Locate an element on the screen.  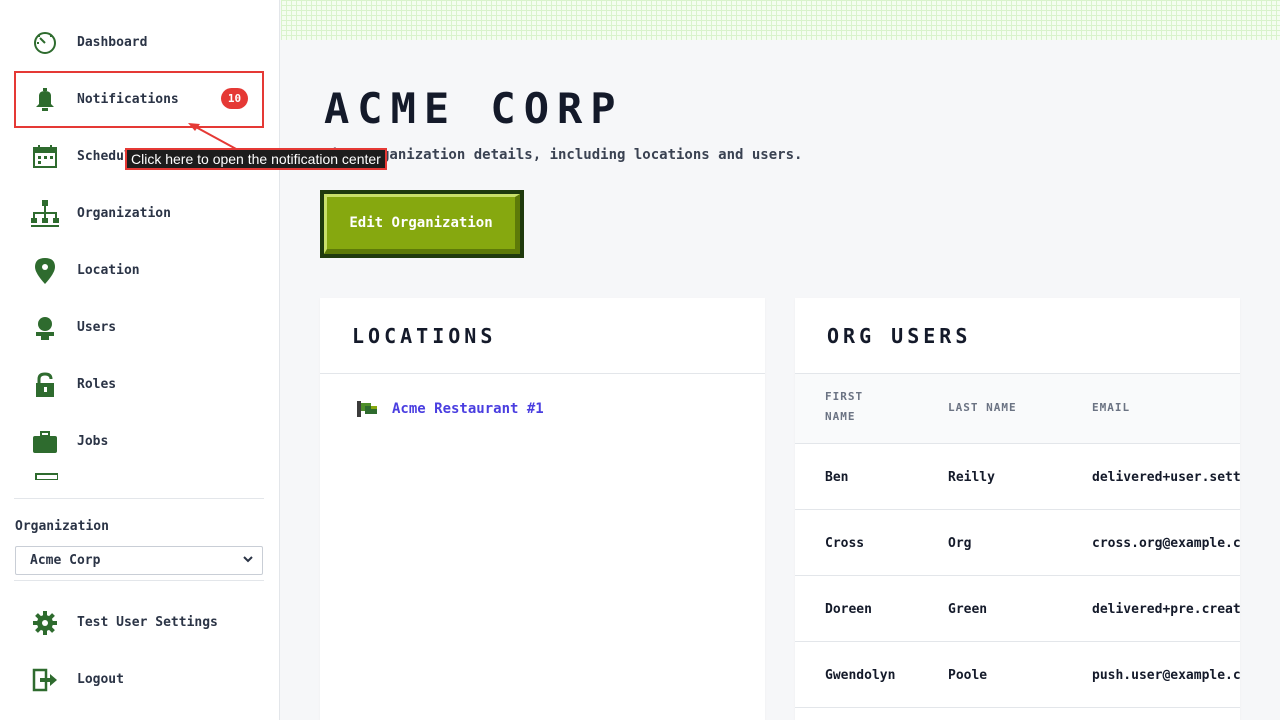
cell-first-name: Ben is located at coordinates (837, 477).